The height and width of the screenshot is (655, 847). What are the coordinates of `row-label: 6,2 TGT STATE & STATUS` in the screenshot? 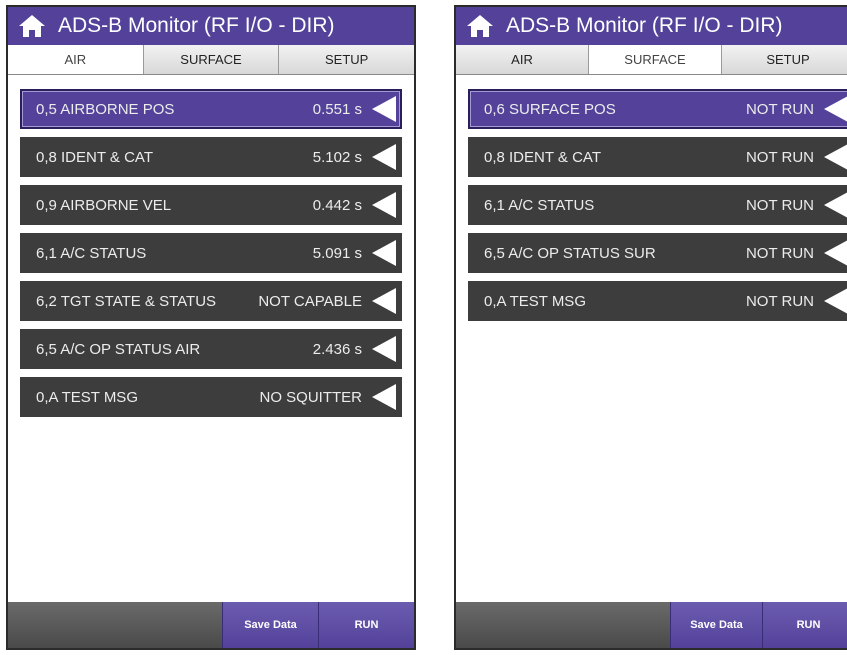 It's located at (126, 301).